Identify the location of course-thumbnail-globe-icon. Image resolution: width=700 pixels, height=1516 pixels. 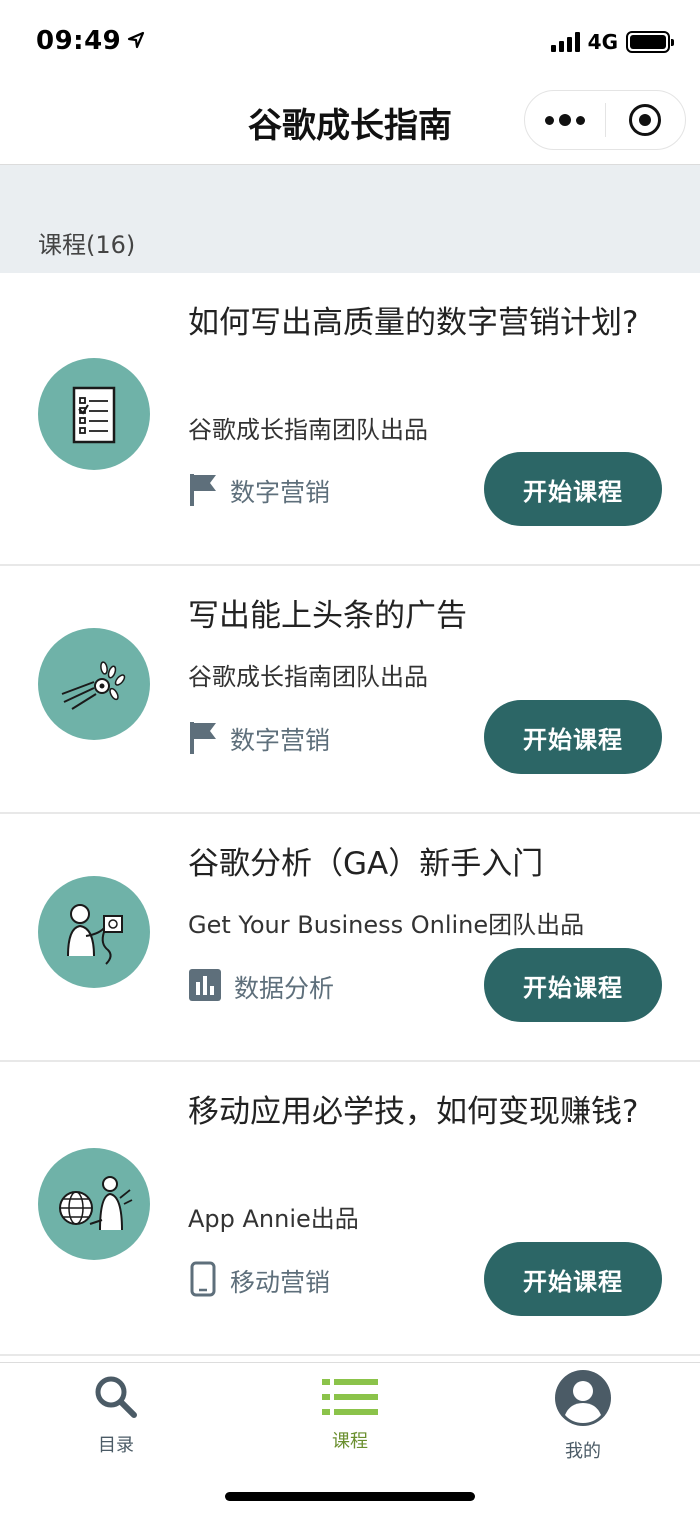
(94, 1204).